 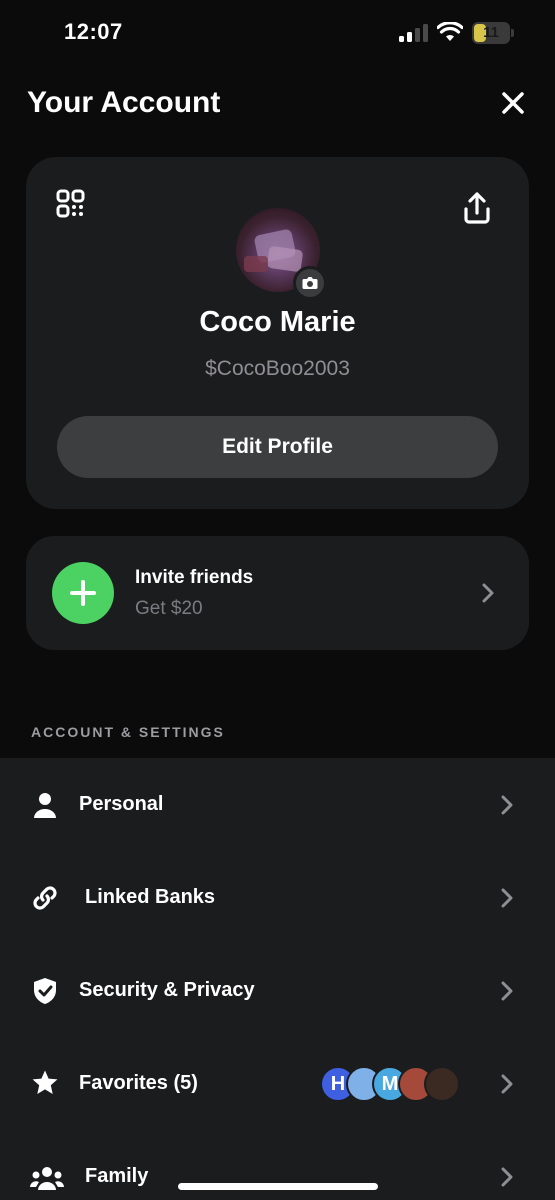 What do you see at coordinates (45, 991) in the screenshot?
I see `shield-check-icon` at bounding box center [45, 991].